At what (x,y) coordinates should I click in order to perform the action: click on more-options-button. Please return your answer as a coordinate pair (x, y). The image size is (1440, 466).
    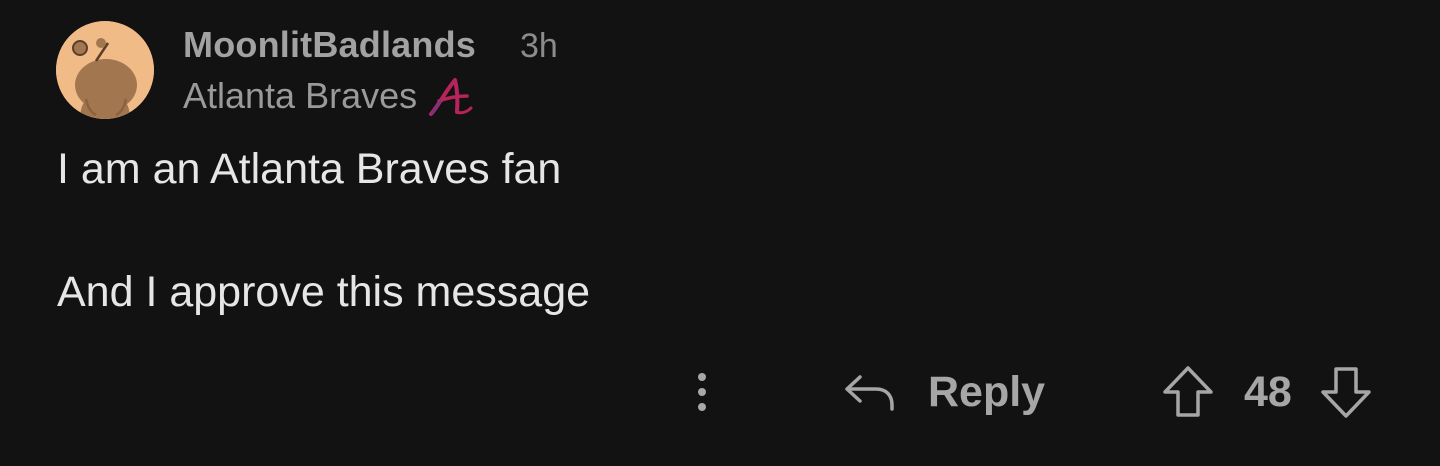
    Looking at the image, I should click on (702, 392).